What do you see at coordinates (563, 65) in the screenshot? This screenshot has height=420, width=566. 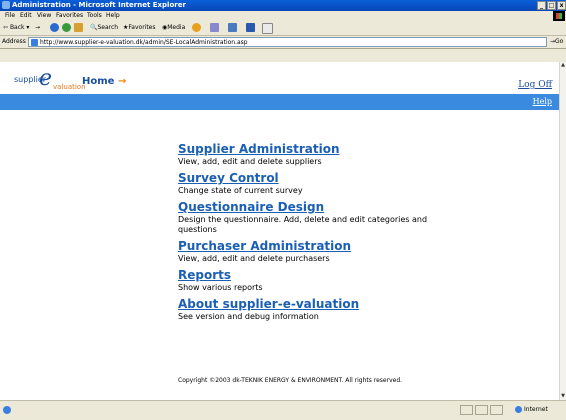 I see `scroll-up-icon: ▲` at bounding box center [563, 65].